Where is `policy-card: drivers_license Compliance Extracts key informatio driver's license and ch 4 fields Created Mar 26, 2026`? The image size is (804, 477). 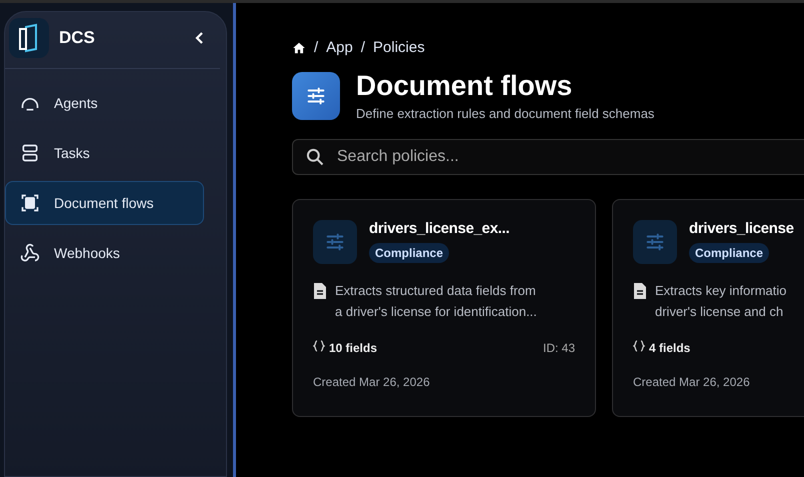 policy-card: drivers_license Compliance Extracts key informatio driver's license and ch 4 fields Created Mar 26, 2026 is located at coordinates (708, 308).